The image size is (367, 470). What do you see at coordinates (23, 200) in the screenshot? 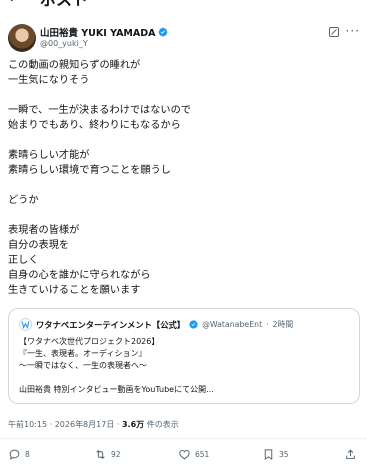
I see `tweet-line: どうか` at bounding box center [23, 200].